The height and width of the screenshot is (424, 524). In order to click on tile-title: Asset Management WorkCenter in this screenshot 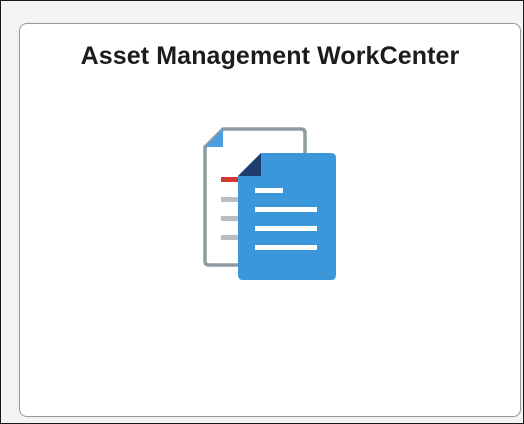, I will do `click(270, 56)`.